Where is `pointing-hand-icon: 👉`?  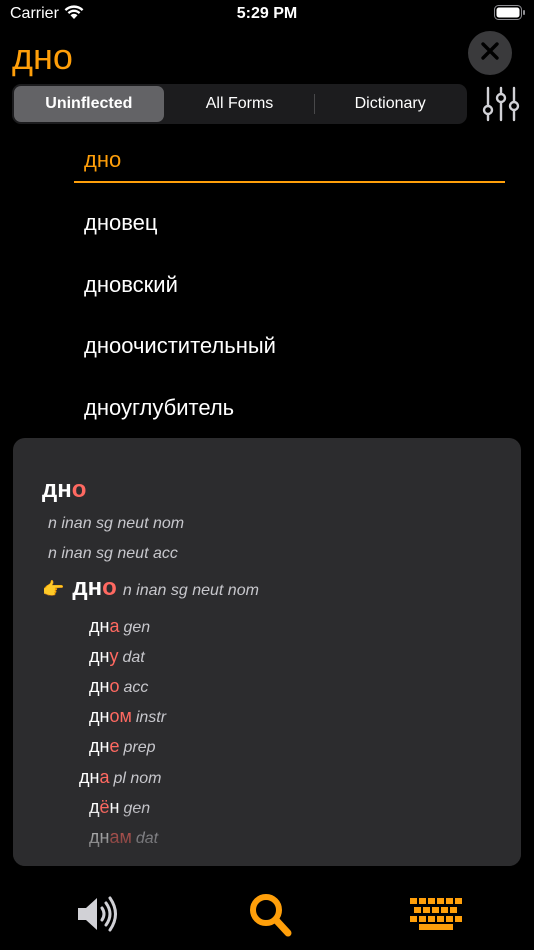 pointing-hand-icon: 👉 is located at coordinates (53, 589).